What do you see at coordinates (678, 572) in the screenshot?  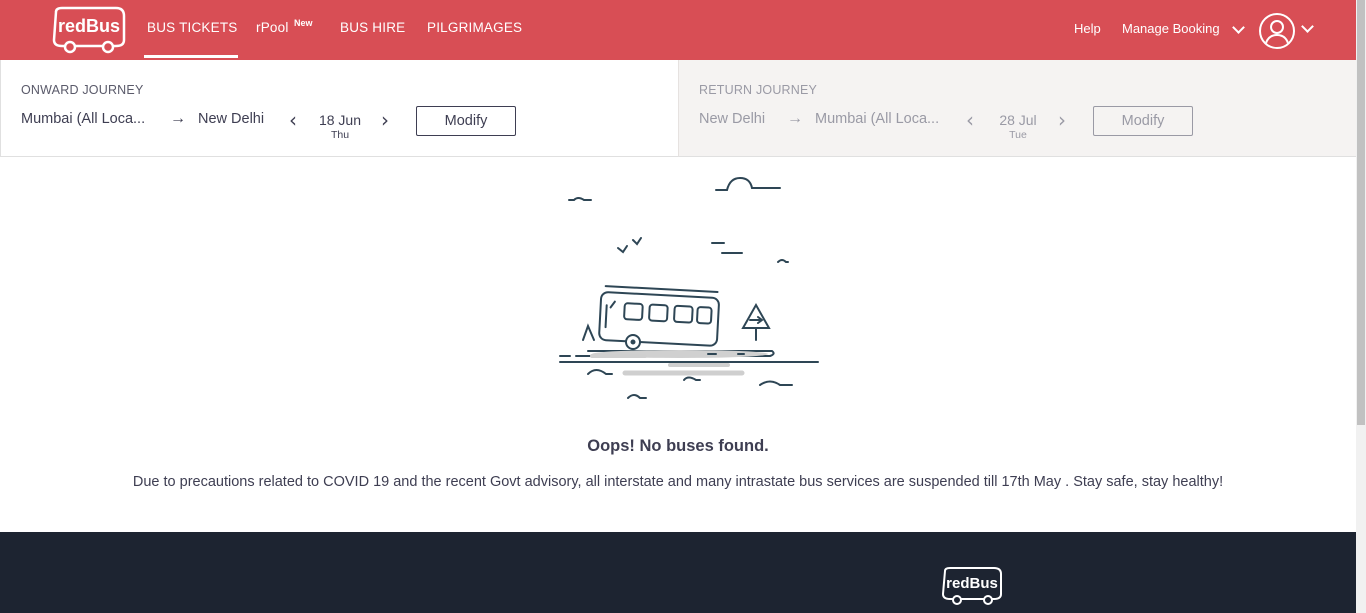 I see `page-footer: redBus` at bounding box center [678, 572].